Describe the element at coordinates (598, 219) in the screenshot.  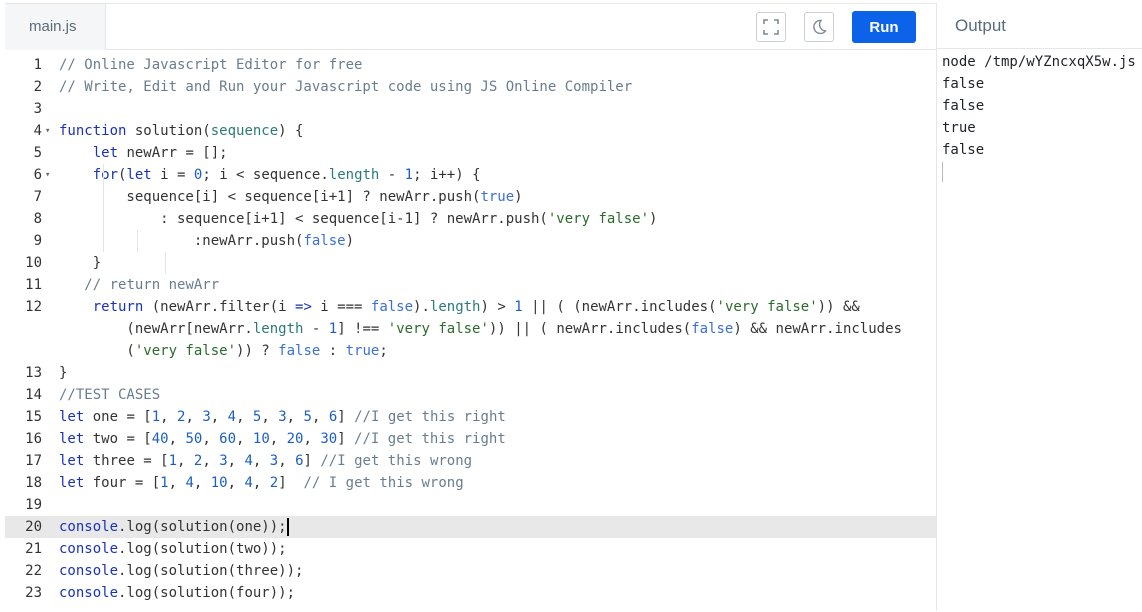
I see `code-token: 'very false'` at that location.